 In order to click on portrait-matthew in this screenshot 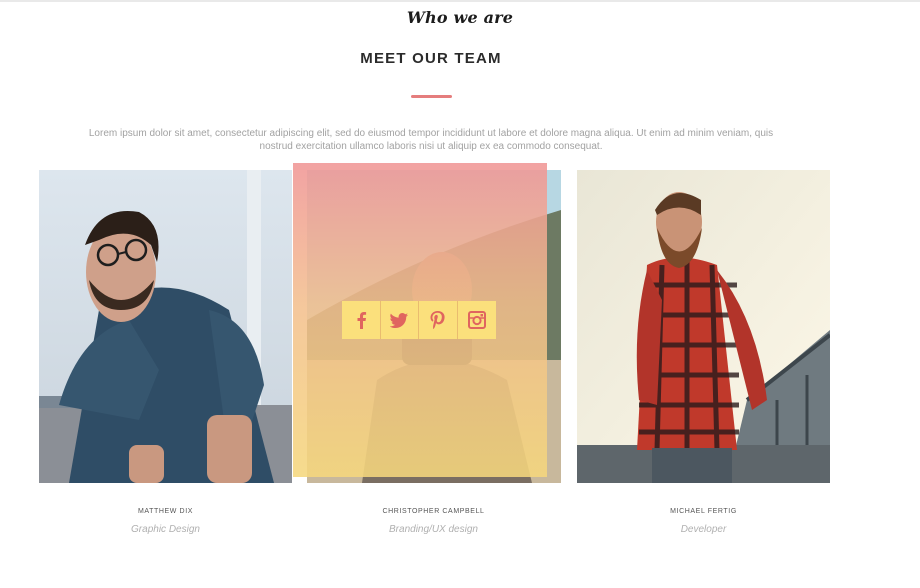, I will do `click(165, 326)`.